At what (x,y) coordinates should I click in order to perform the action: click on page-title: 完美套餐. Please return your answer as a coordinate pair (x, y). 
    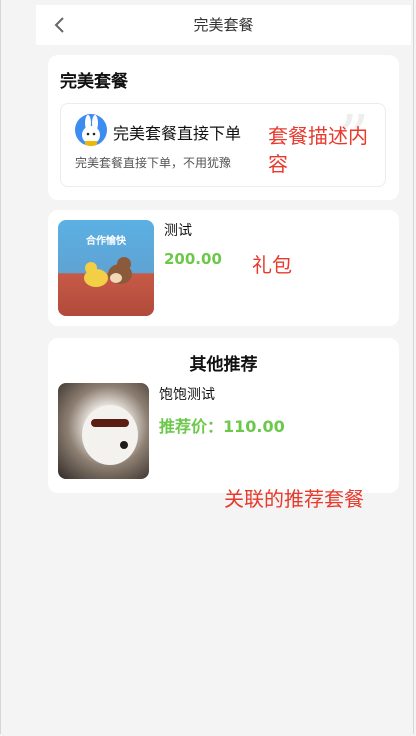
    Looking at the image, I should click on (223, 25).